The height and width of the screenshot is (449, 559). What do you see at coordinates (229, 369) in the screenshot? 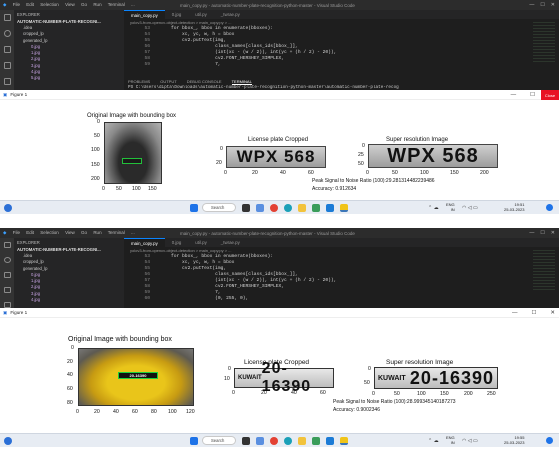
I see `y-tick: 0` at bounding box center [229, 369].